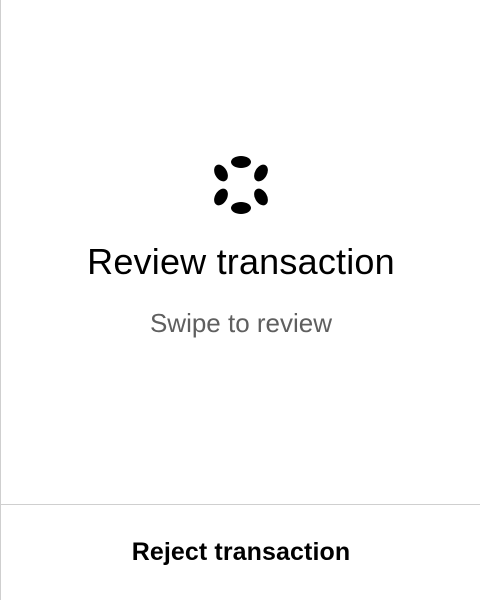  What do you see at coordinates (241, 185) in the screenshot?
I see `polkadot-logo-icon` at bounding box center [241, 185].